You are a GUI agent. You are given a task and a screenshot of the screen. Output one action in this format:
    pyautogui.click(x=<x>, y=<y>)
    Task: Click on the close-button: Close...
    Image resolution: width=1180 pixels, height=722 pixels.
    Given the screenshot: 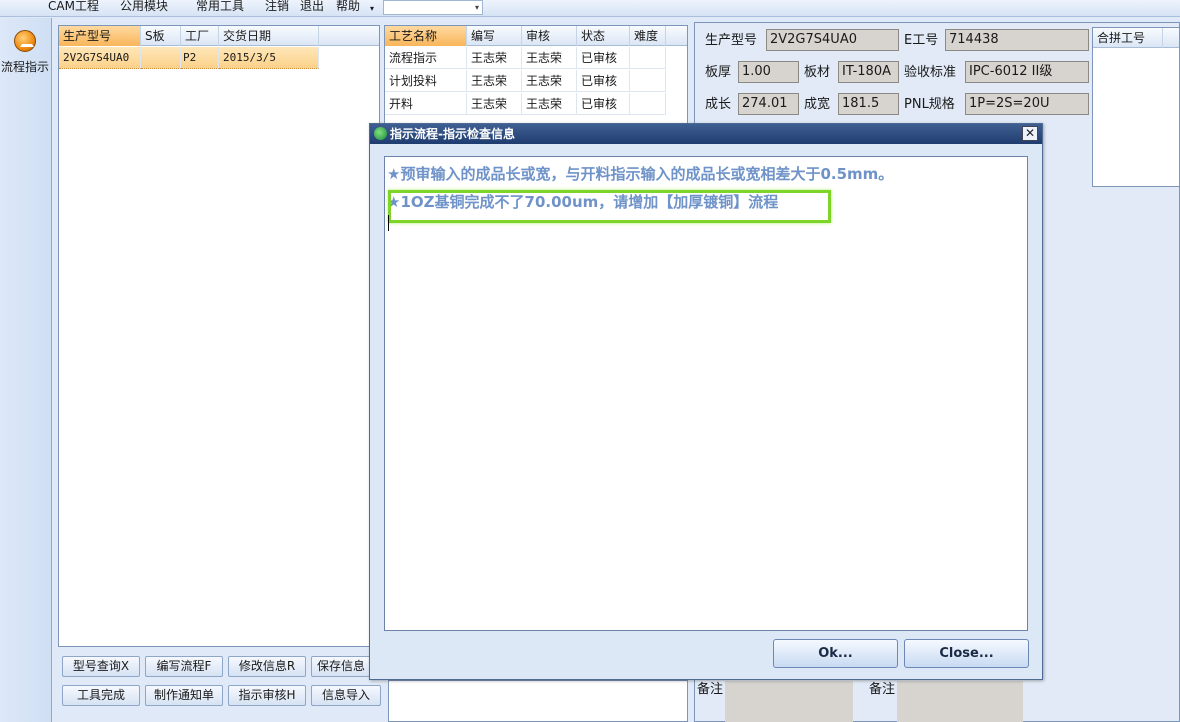 What is the action you would take?
    pyautogui.click(x=966, y=653)
    